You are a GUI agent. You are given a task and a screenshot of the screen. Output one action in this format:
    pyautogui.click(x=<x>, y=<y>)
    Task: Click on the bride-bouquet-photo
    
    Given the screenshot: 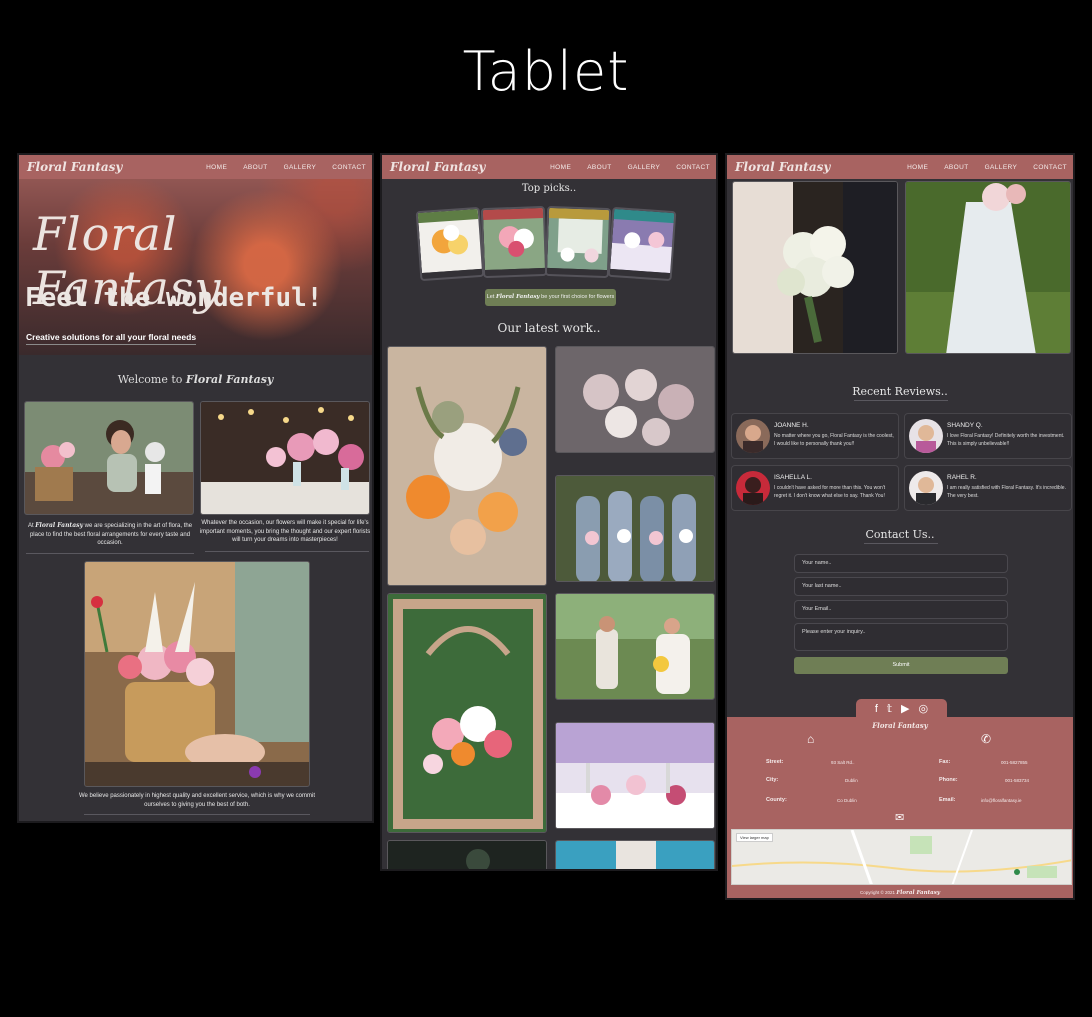 What is the action you would take?
    pyautogui.click(x=815, y=267)
    